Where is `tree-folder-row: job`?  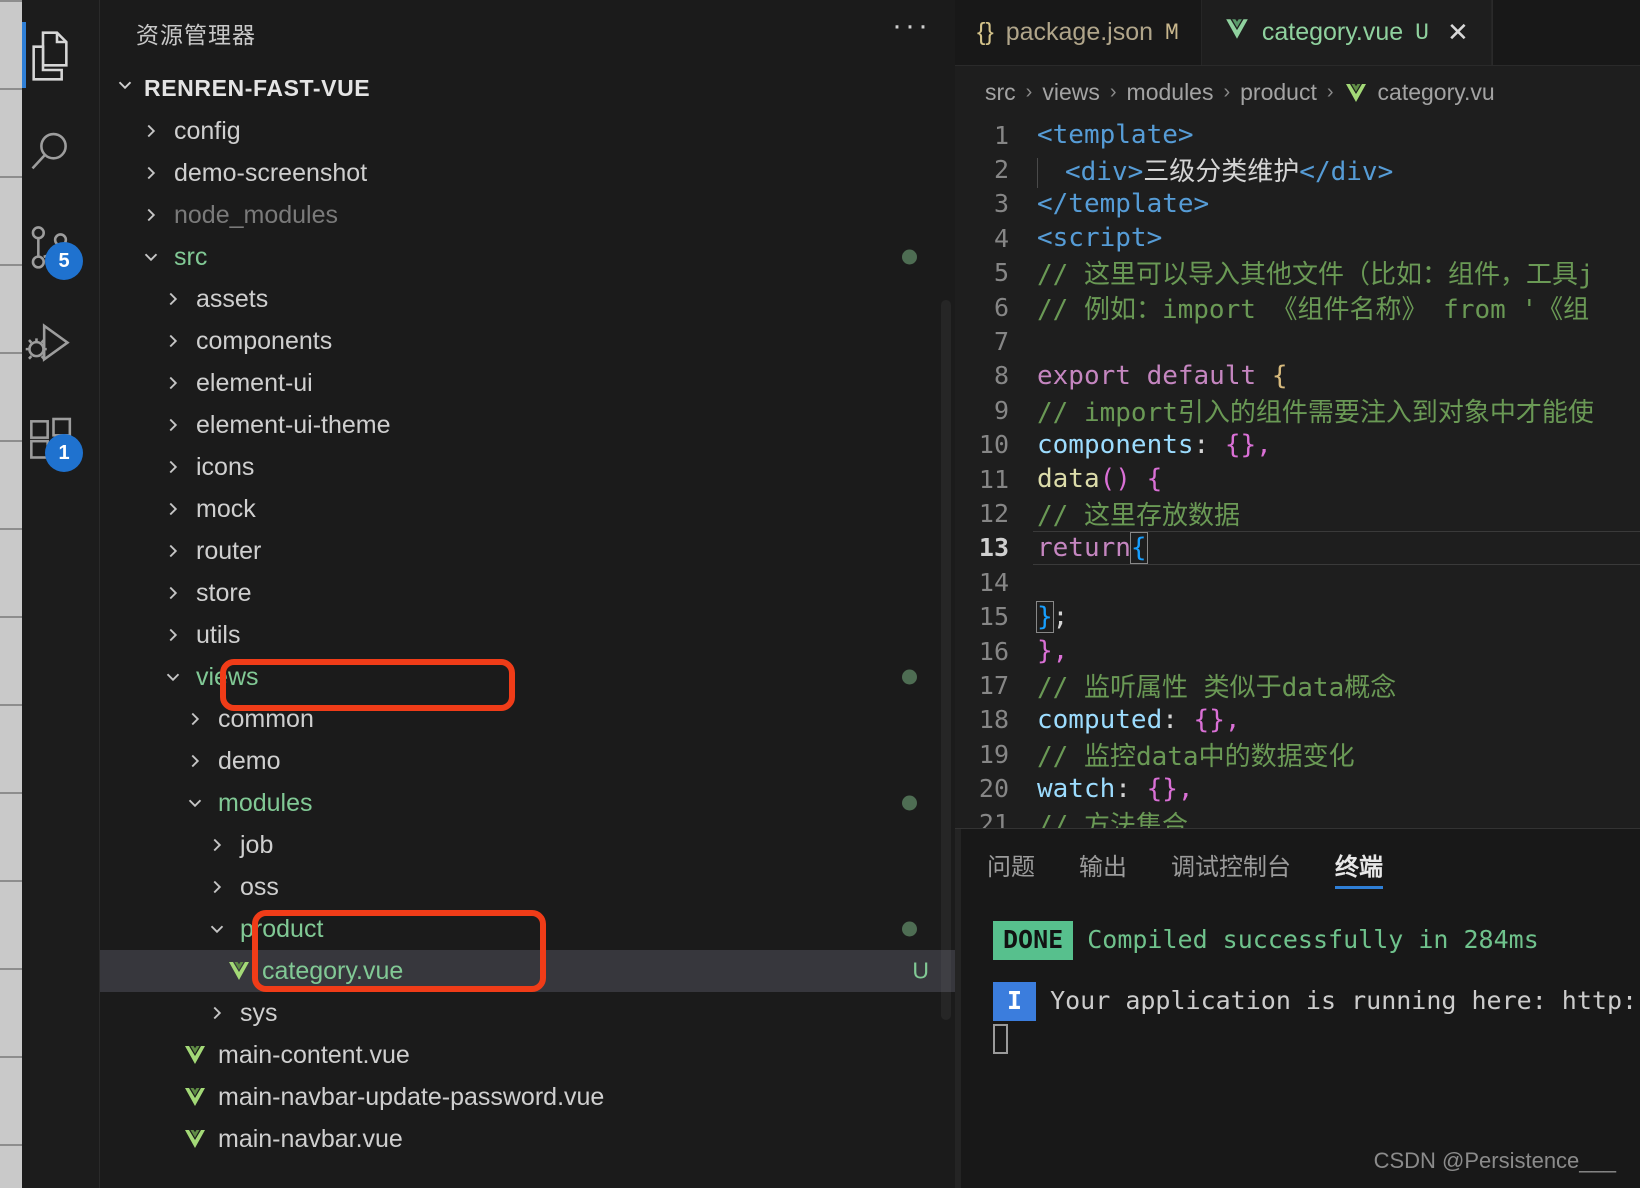 tree-folder-row: job is located at coordinates (527, 845).